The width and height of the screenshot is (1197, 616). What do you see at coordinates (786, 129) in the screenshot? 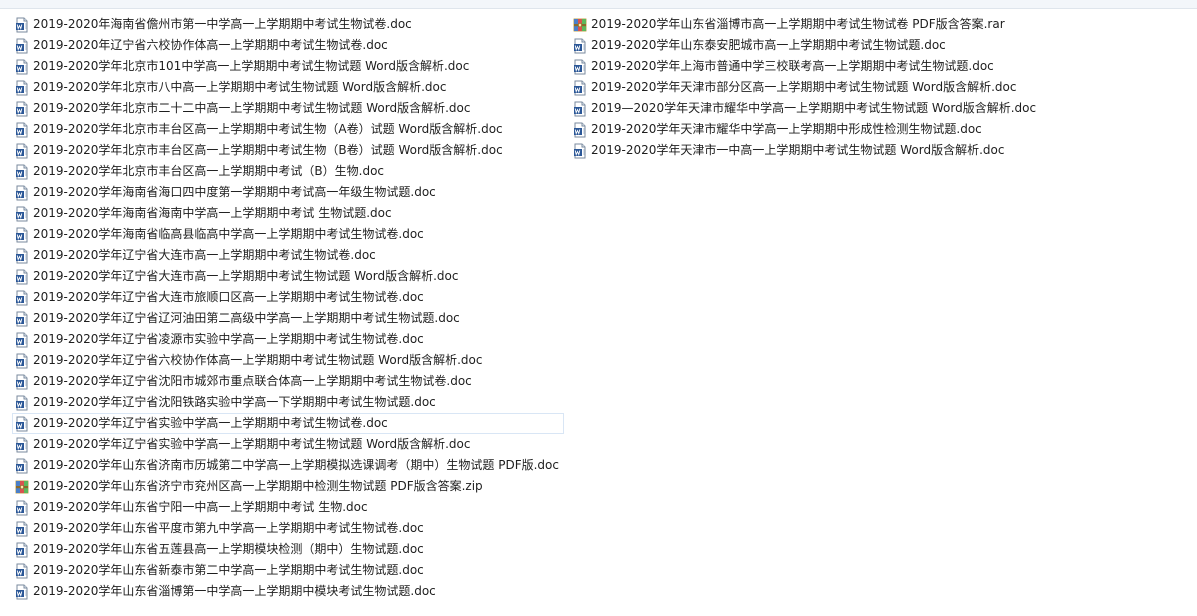
I see `file-name: 2019-2020学年天津市耀华中学高一上学期期中形成性检测生物试题.doc` at bounding box center [786, 129].